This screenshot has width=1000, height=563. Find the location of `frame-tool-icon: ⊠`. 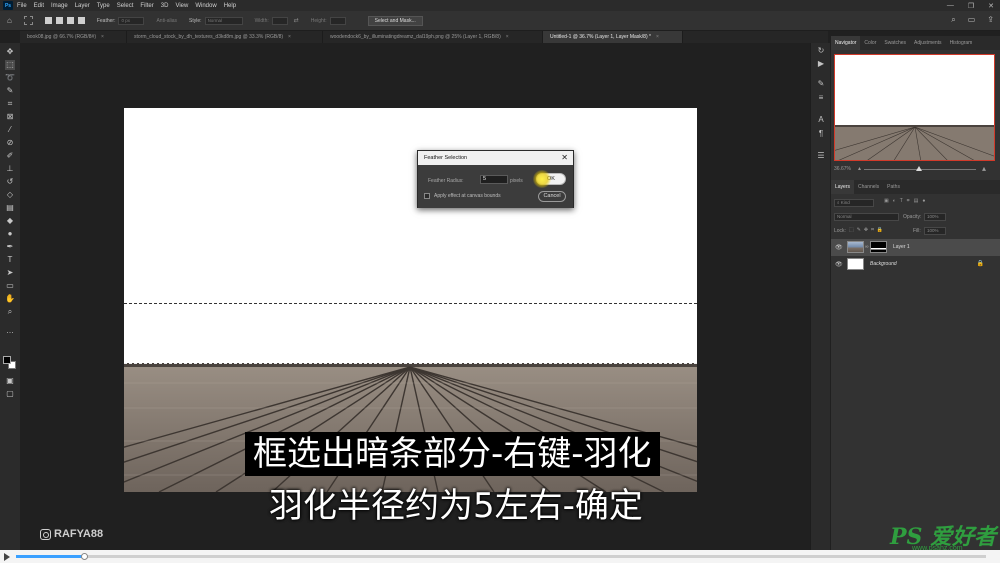

frame-tool-icon: ⊠ is located at coordinates (10, 117).